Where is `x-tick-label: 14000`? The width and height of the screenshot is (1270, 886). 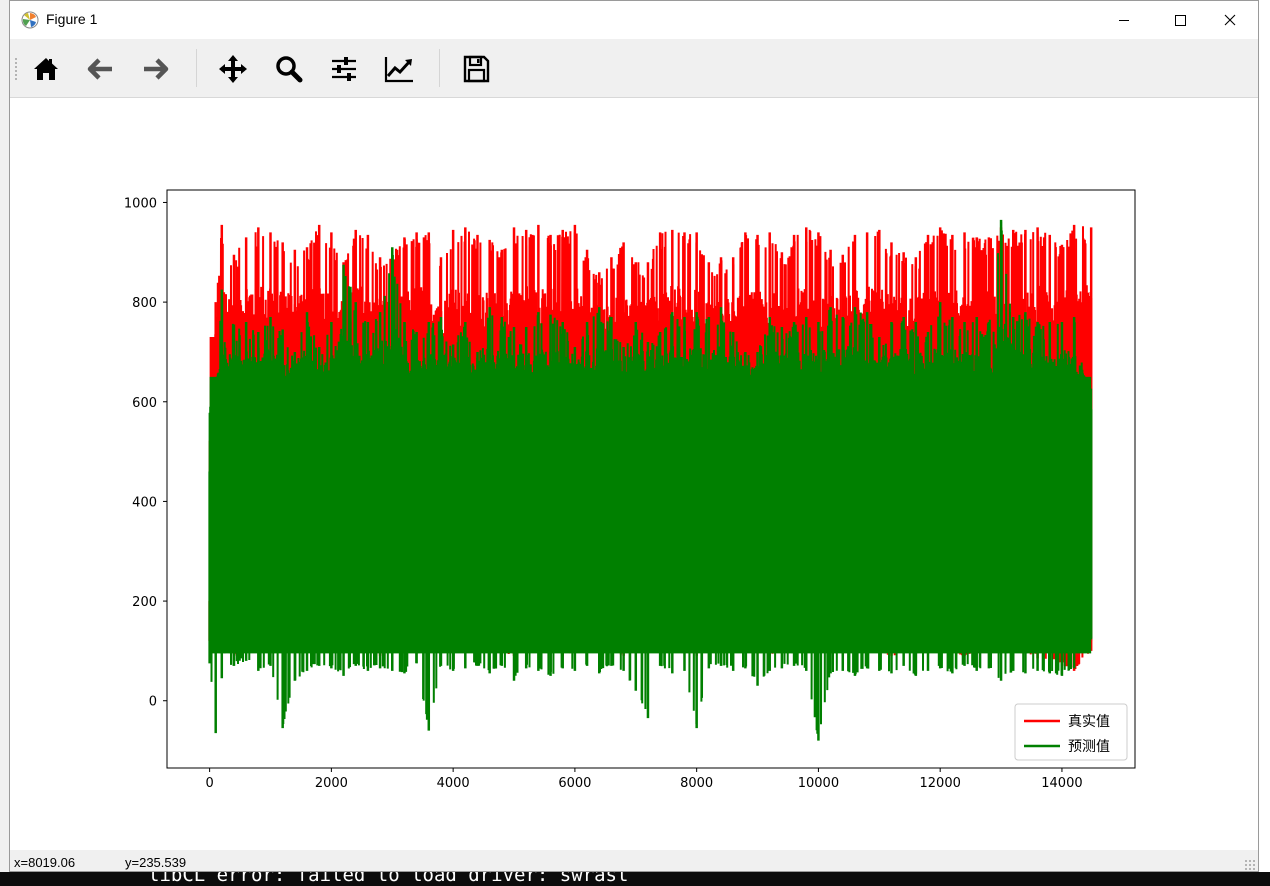 x-tick-label: 14000 is located at coordinates (1061, 783).